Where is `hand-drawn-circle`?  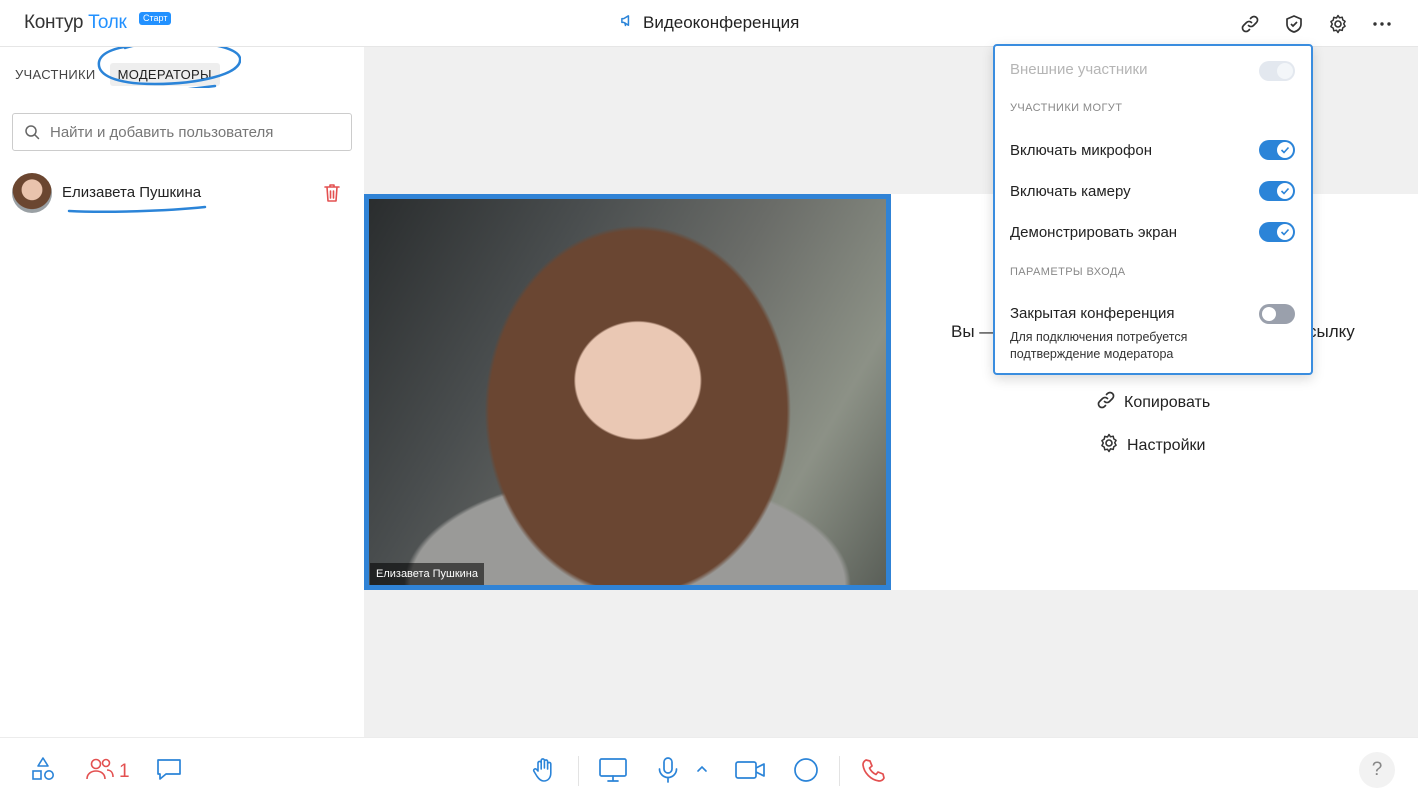 hand-drawn-circle is located at coordinates (169, 64).